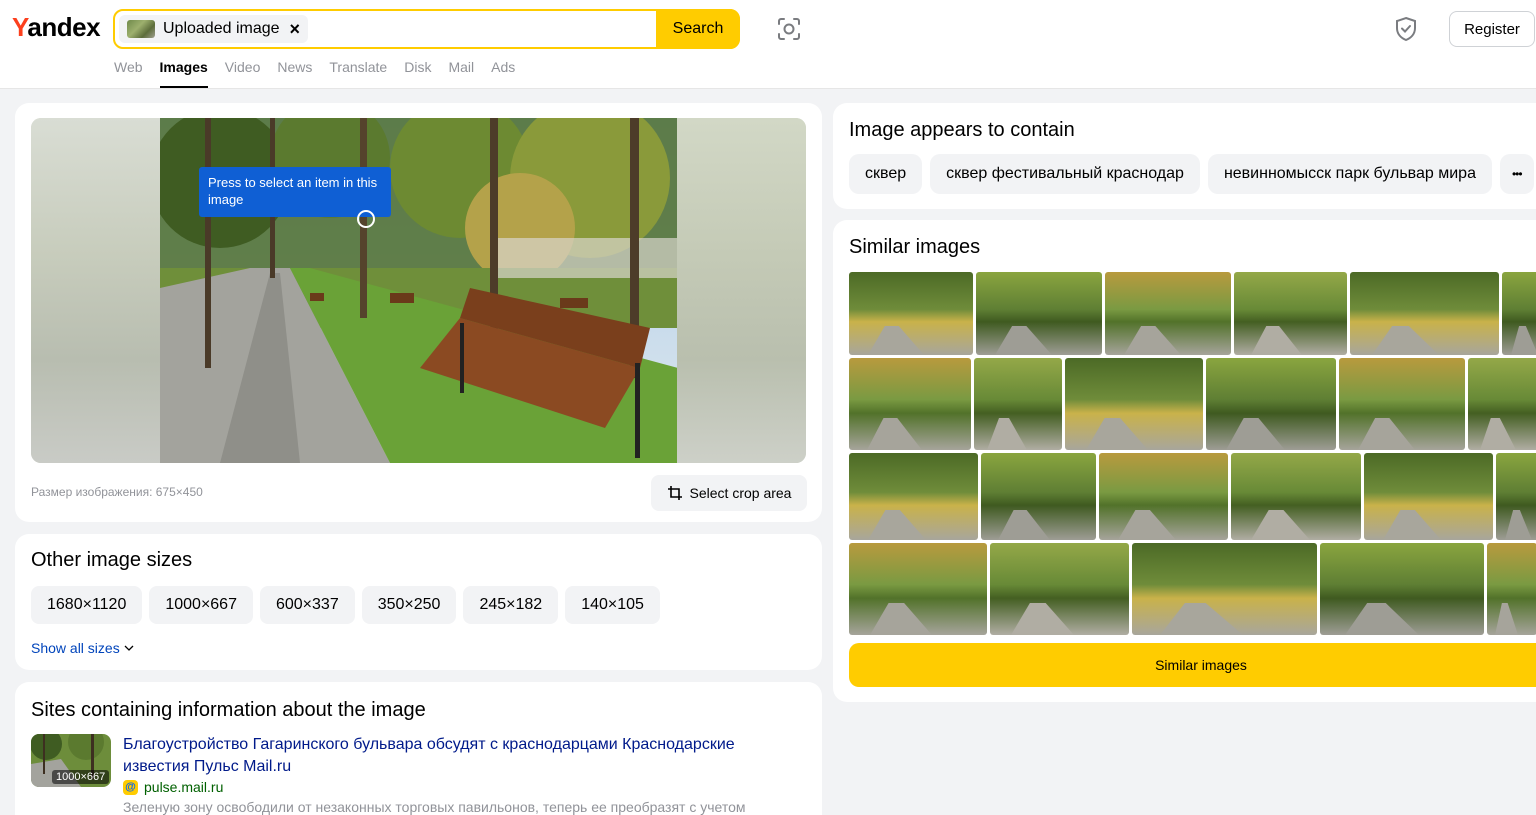 This screenshot has width=1536, height=815. I want to click on select-crop-area-button: Select crop area, so click(729, 493).